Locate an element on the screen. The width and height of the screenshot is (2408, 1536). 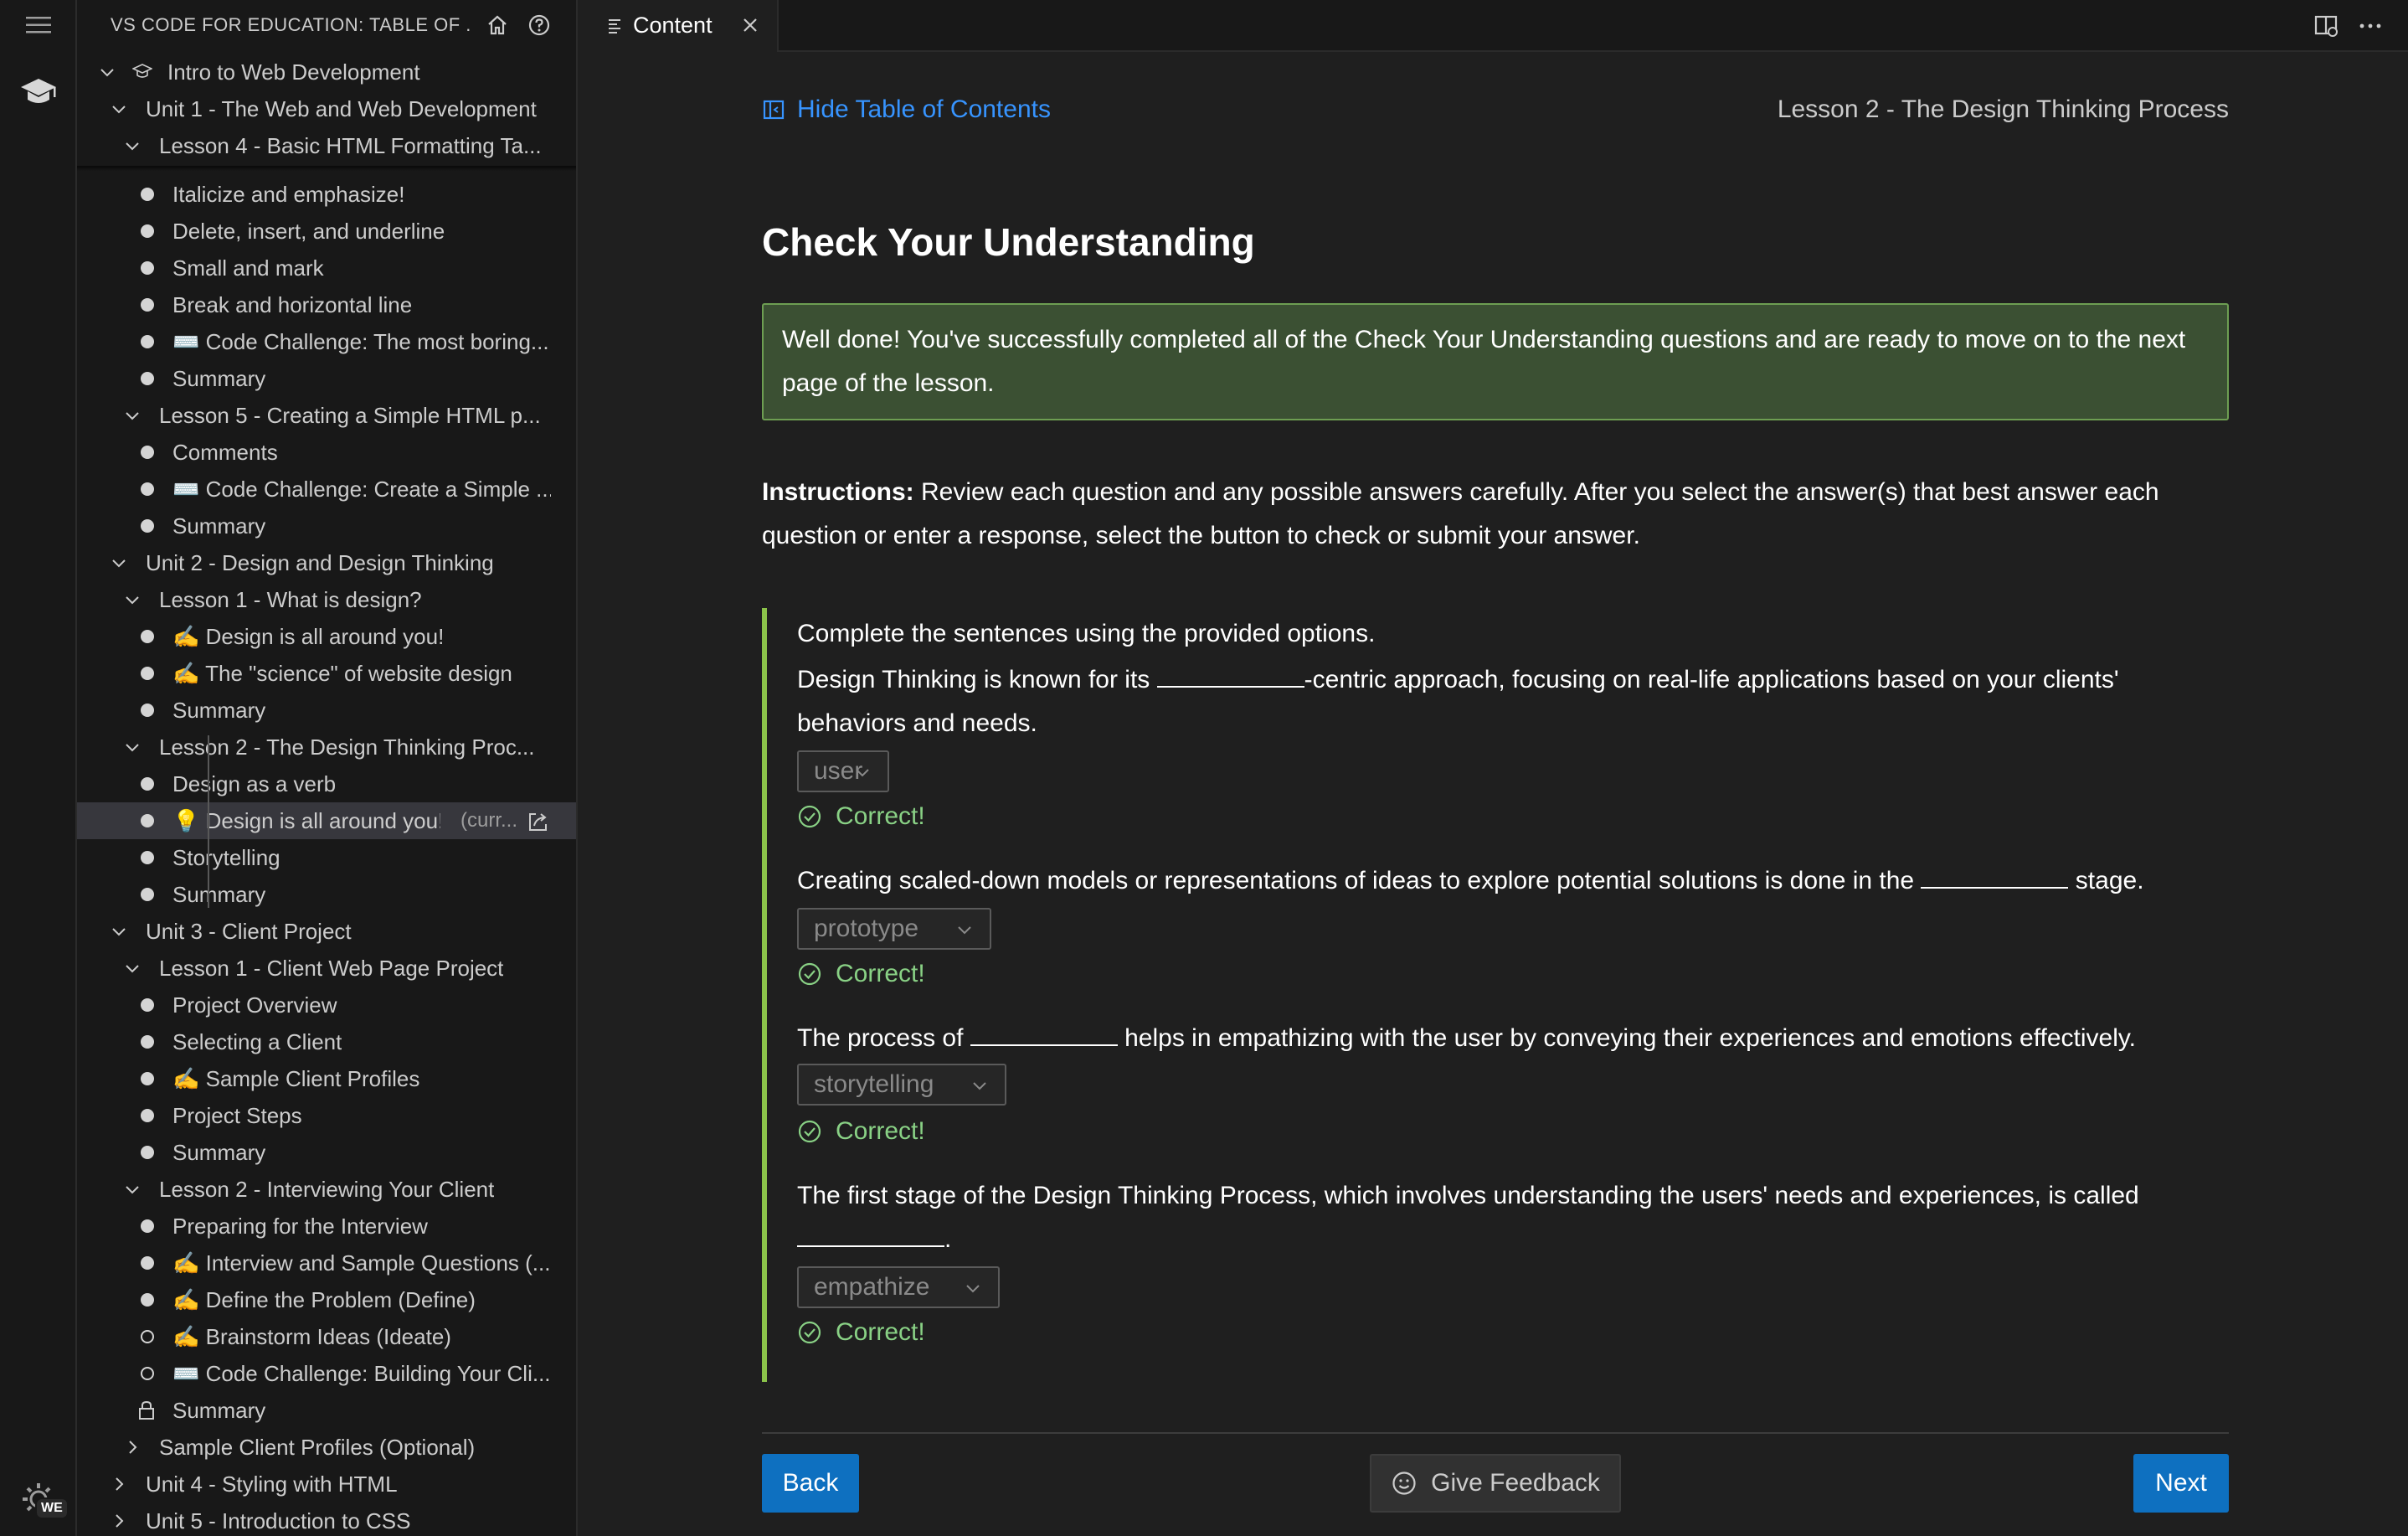
toc-page-item: Italicize and emphasize! is located at coordinates (326, 194).